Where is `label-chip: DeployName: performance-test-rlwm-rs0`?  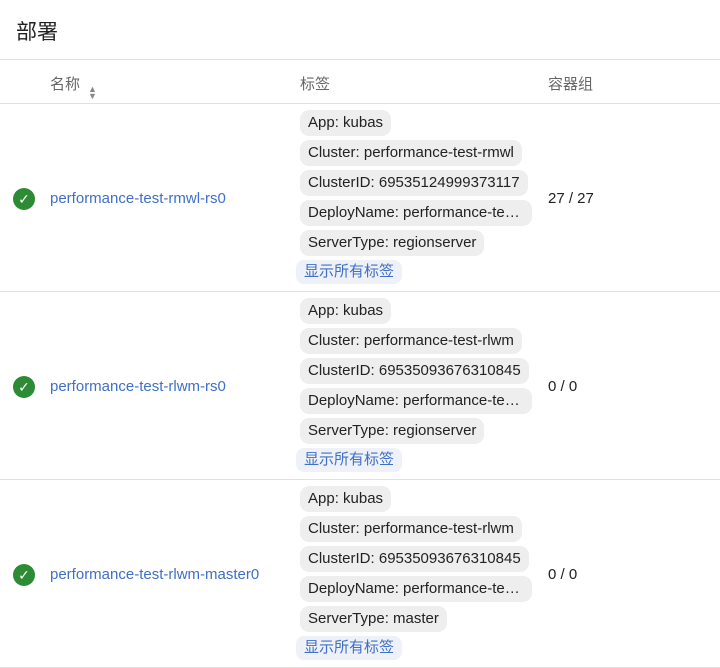 label-chip: DeployName: performance-test-rlwm-rs0 is located at coordinates (416, 401).